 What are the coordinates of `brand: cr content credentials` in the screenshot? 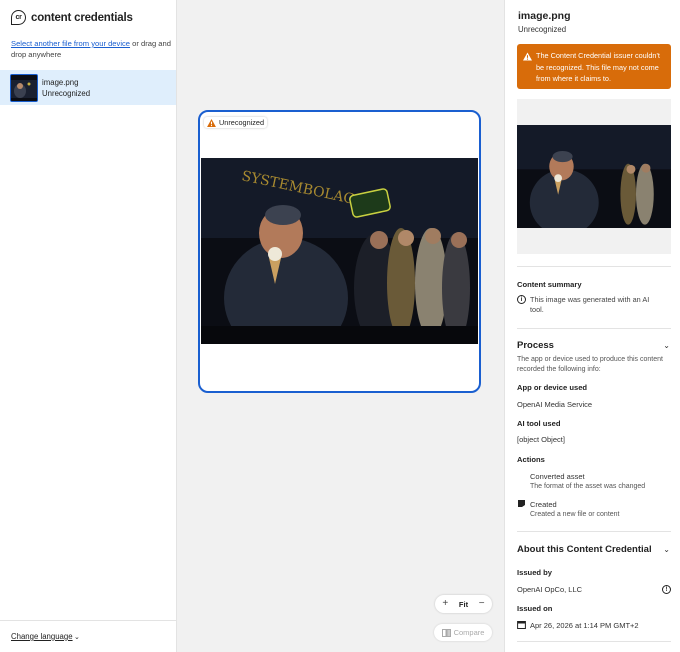 It's located at (72, 17).